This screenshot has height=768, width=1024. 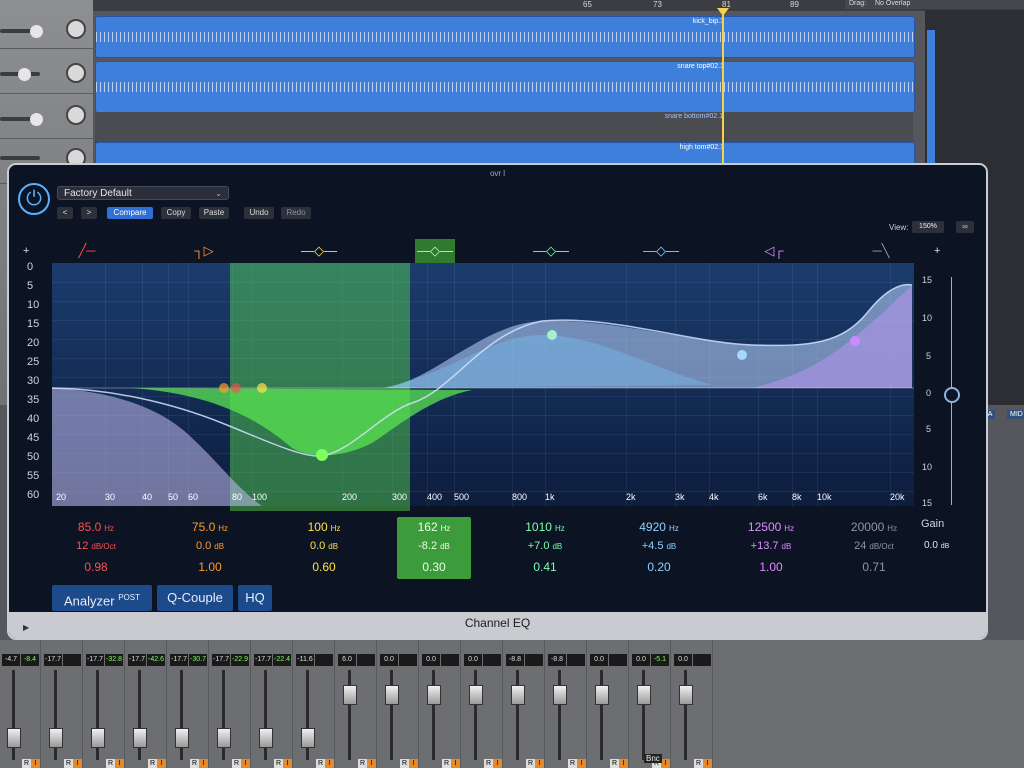 I want to click on band-frequency: 85.0 Hz, so click(x=96, y=530).